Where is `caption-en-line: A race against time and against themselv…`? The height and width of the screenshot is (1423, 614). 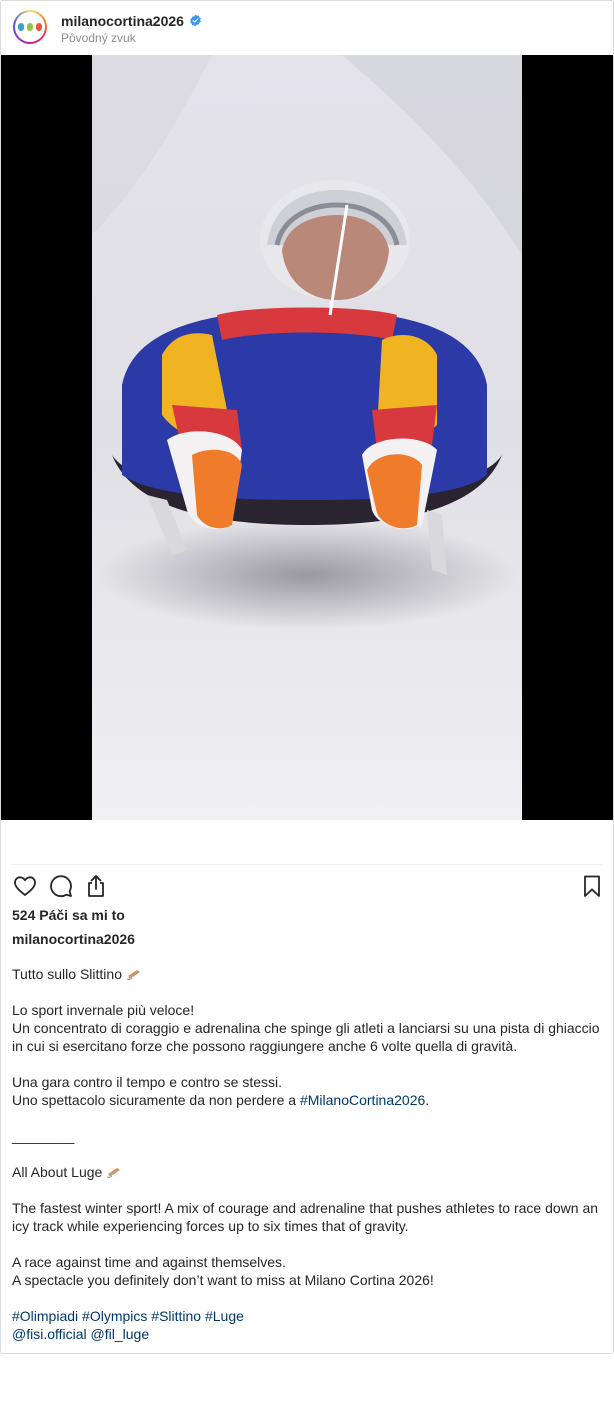 caption-en-line: A race against time and against themselv… is located at coordinates (149, 1262).